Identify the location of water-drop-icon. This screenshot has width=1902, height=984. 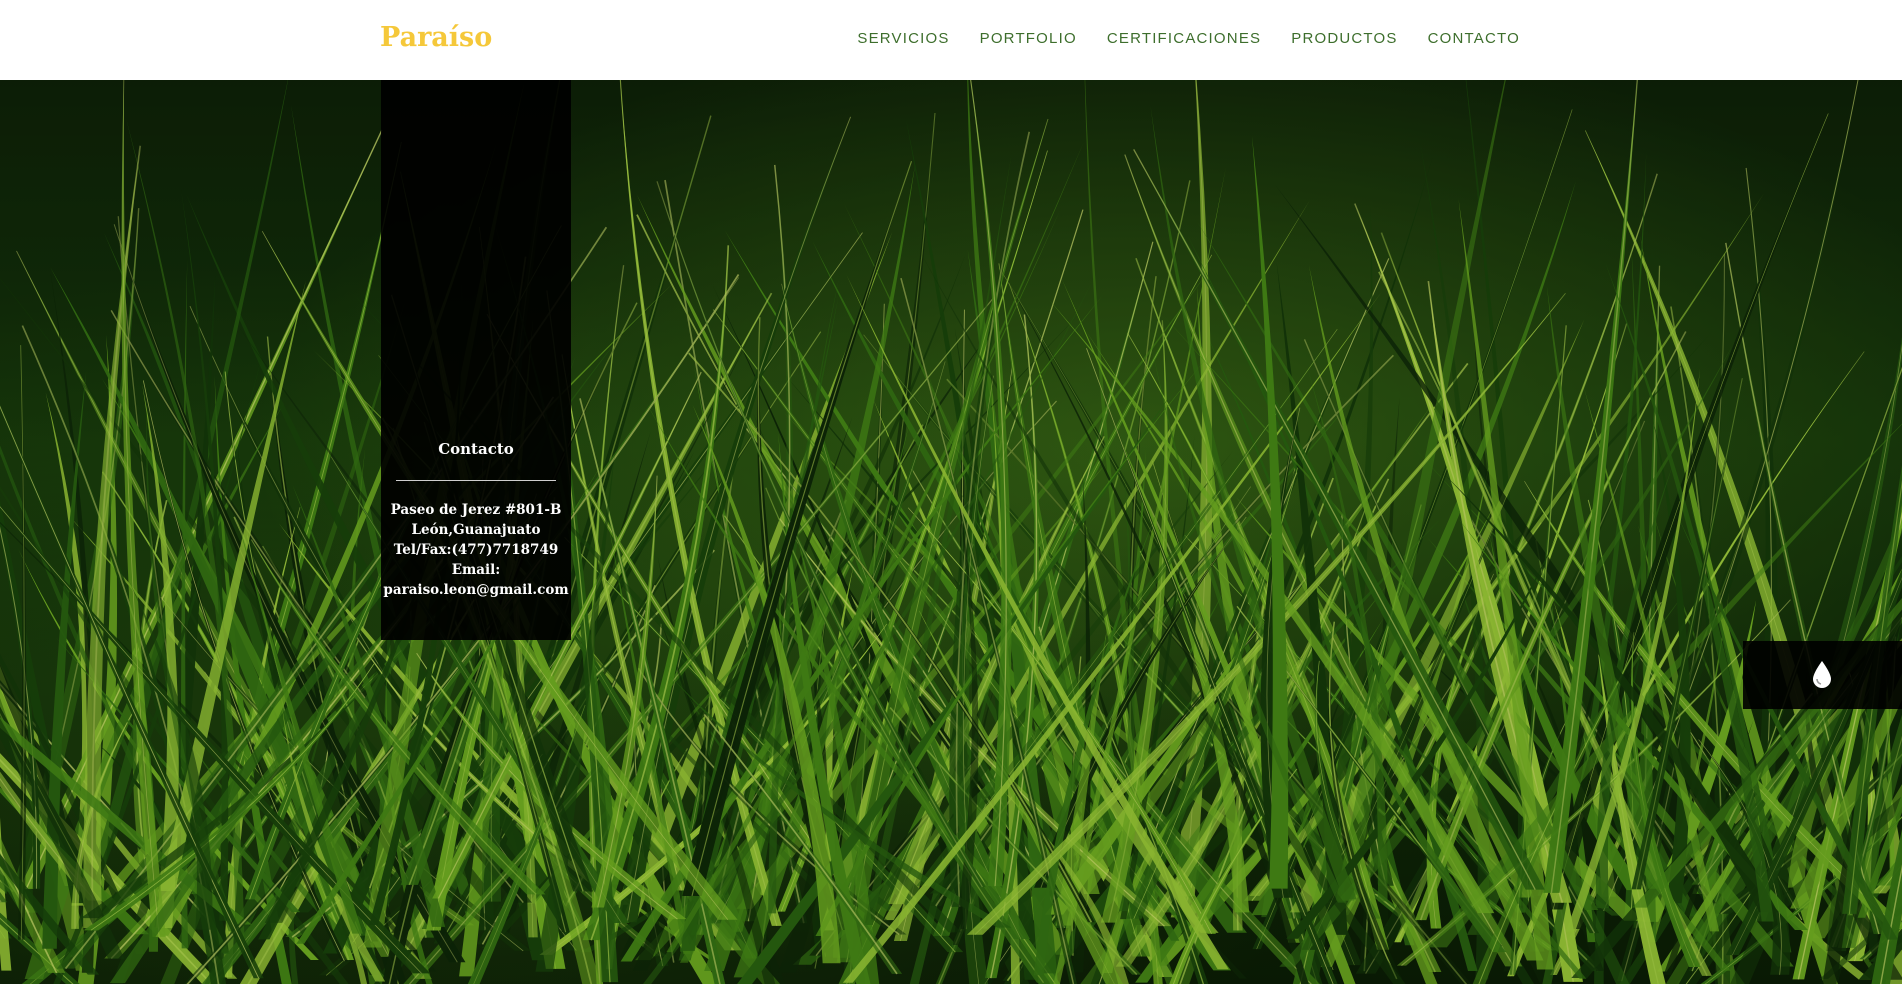
(1822, 674).